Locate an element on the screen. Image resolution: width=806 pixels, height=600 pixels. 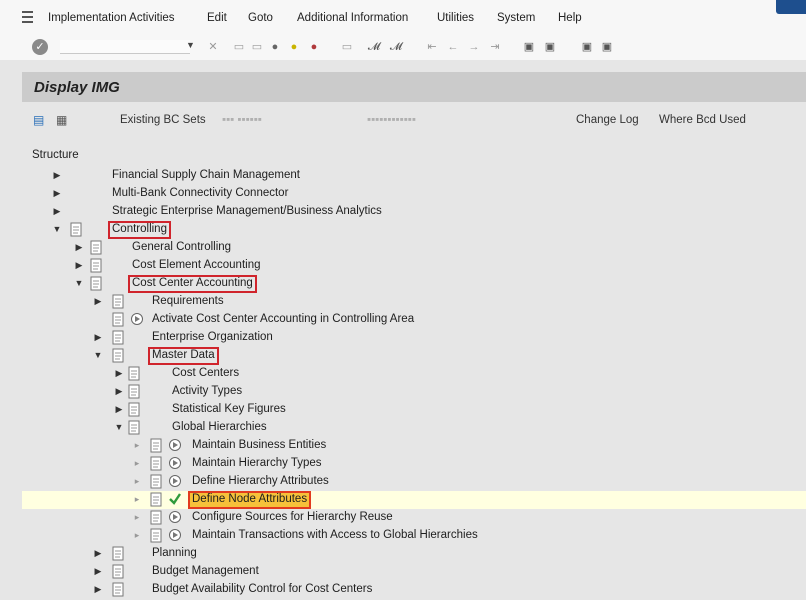
tree-node: ▶ General Controlling is located at coordinates (414, 248).